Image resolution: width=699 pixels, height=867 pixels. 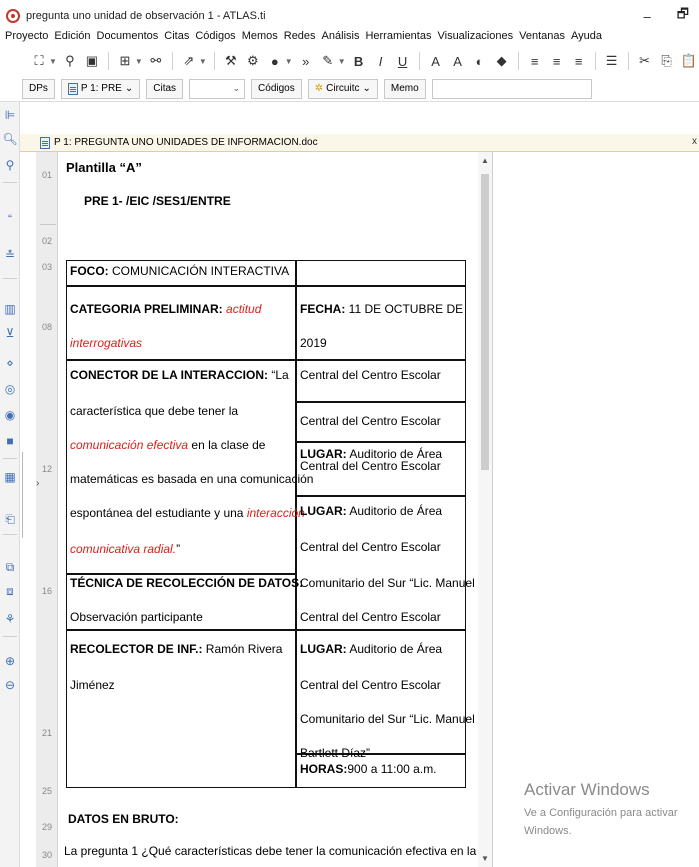 I want to click on line-number: 21, so click(x=46, y=733).